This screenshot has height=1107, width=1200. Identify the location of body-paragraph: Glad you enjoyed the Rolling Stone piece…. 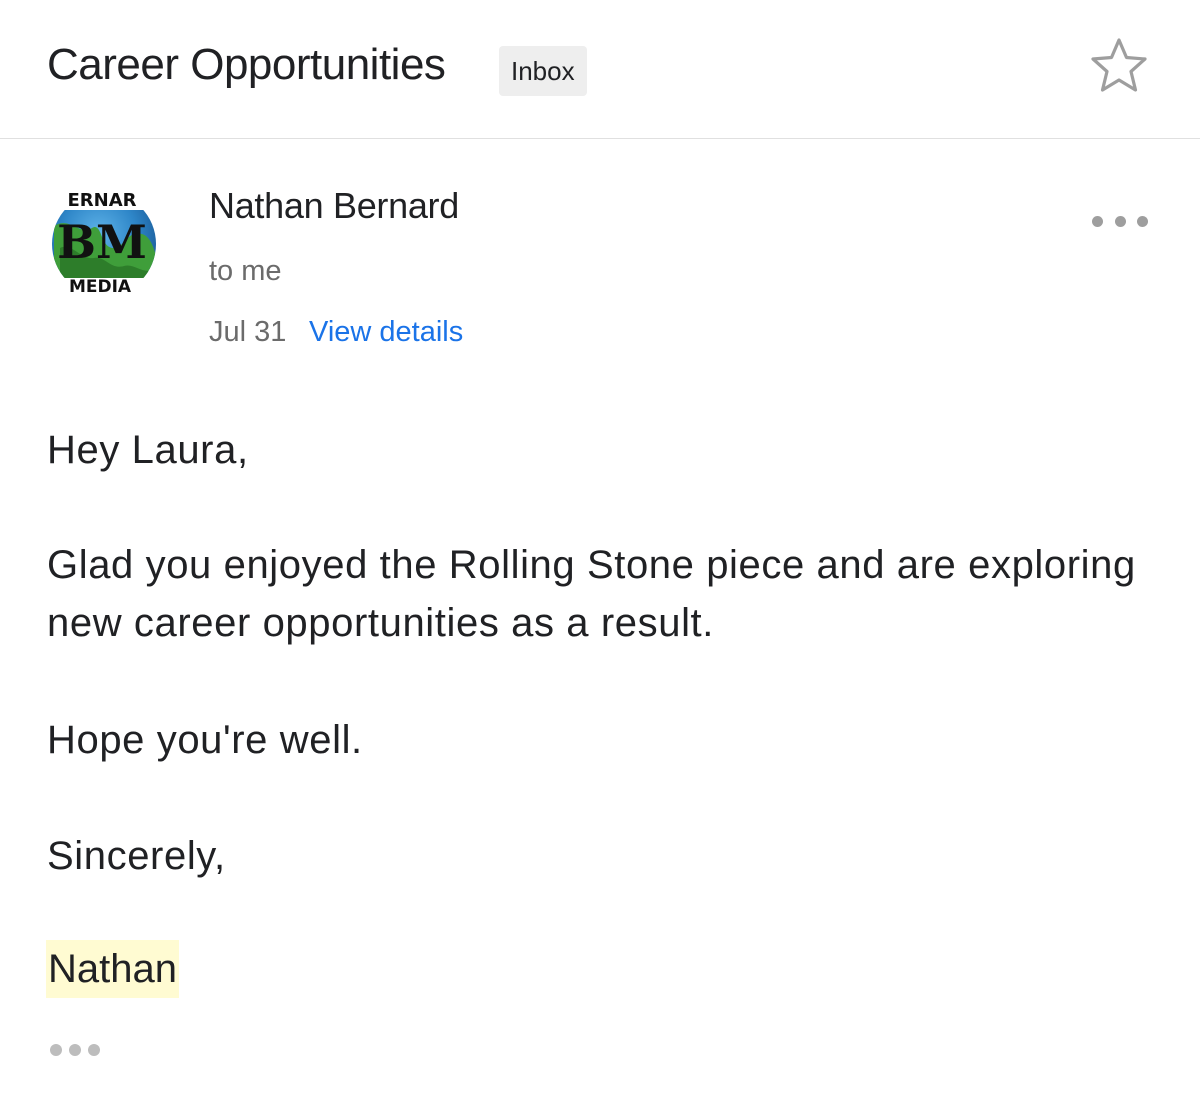
(591, 594).